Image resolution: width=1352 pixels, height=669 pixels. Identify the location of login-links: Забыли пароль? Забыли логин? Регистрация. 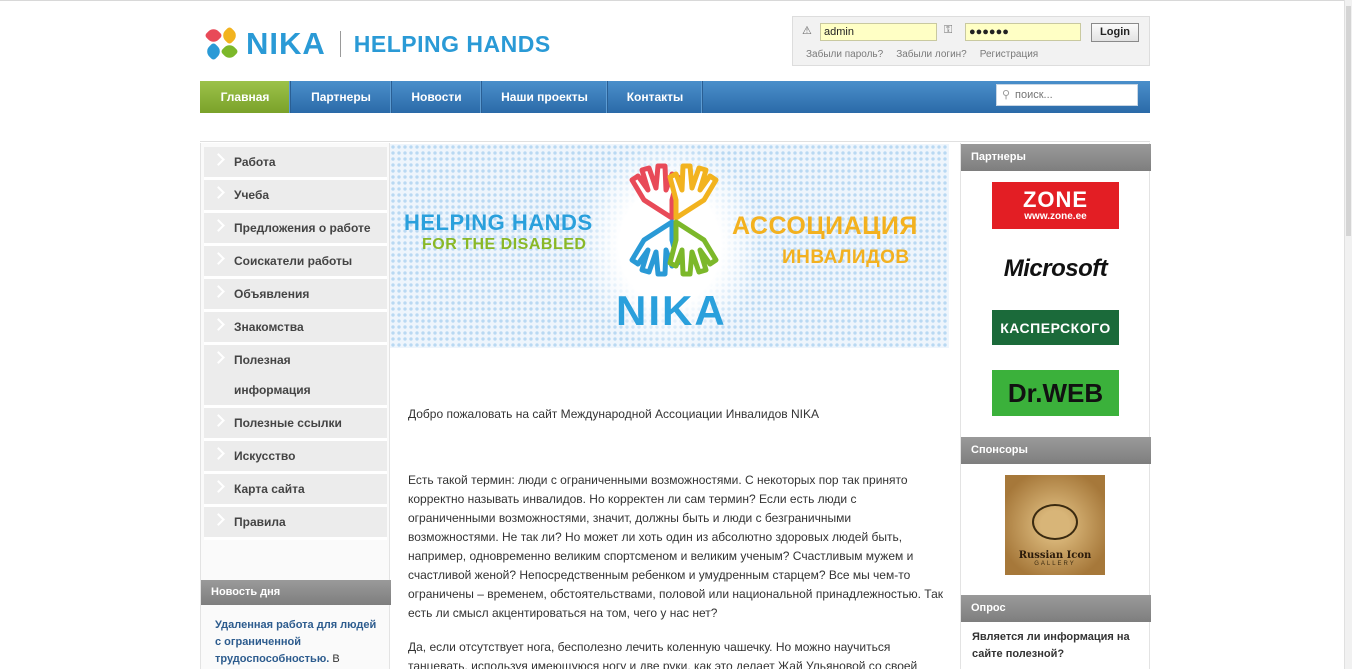
(922, 54).